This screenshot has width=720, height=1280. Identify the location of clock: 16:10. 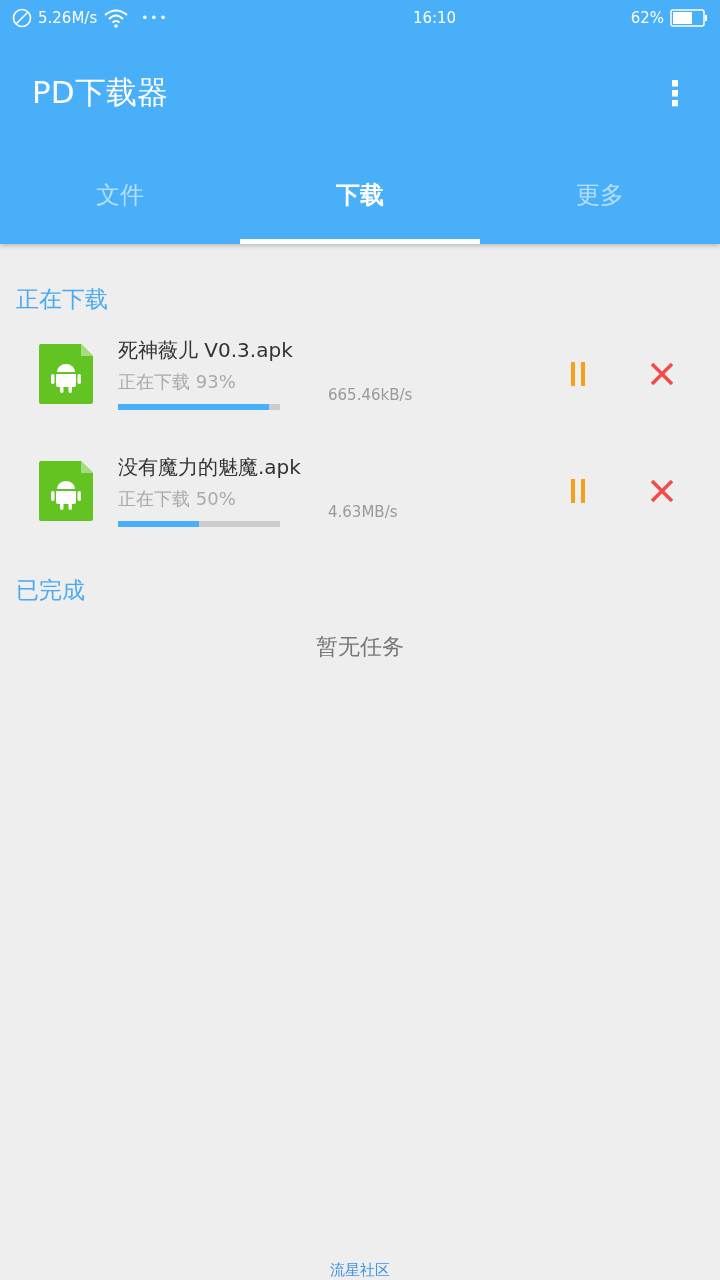
(434, 18).